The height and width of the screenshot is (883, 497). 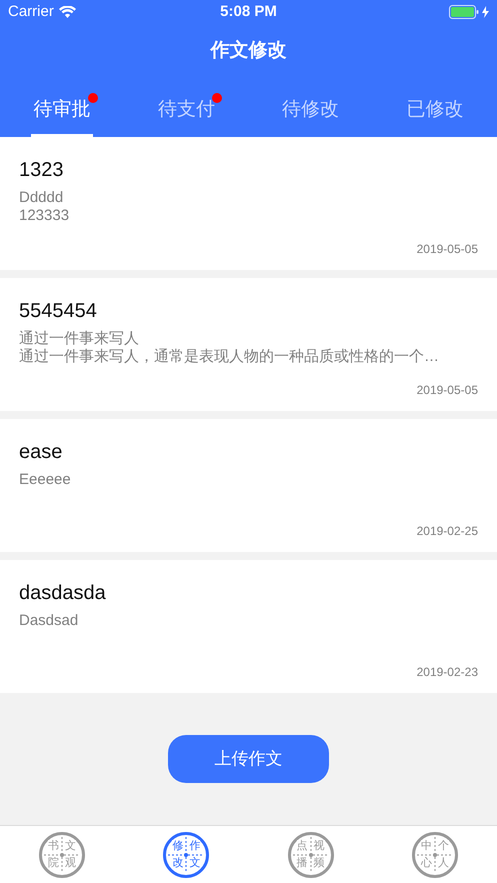 I want to click on tab: 已修改, so click(x=435, y=110).